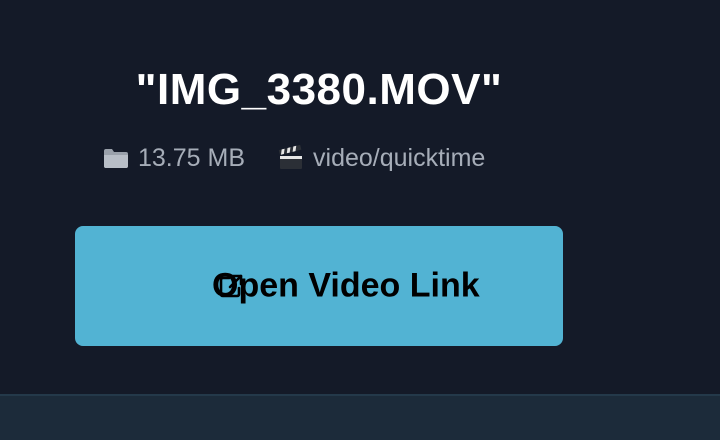  I want to click on file-type-value: video/quicktime, so click(399, 157).